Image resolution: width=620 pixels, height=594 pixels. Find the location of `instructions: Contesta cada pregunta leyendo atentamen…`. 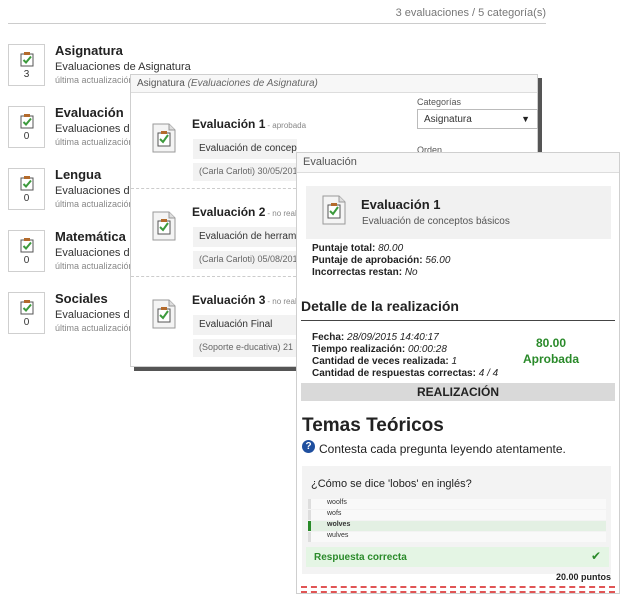

instructions: Contesta cada pregunta leyendo atentamen… is located at coordinates (442, 449).